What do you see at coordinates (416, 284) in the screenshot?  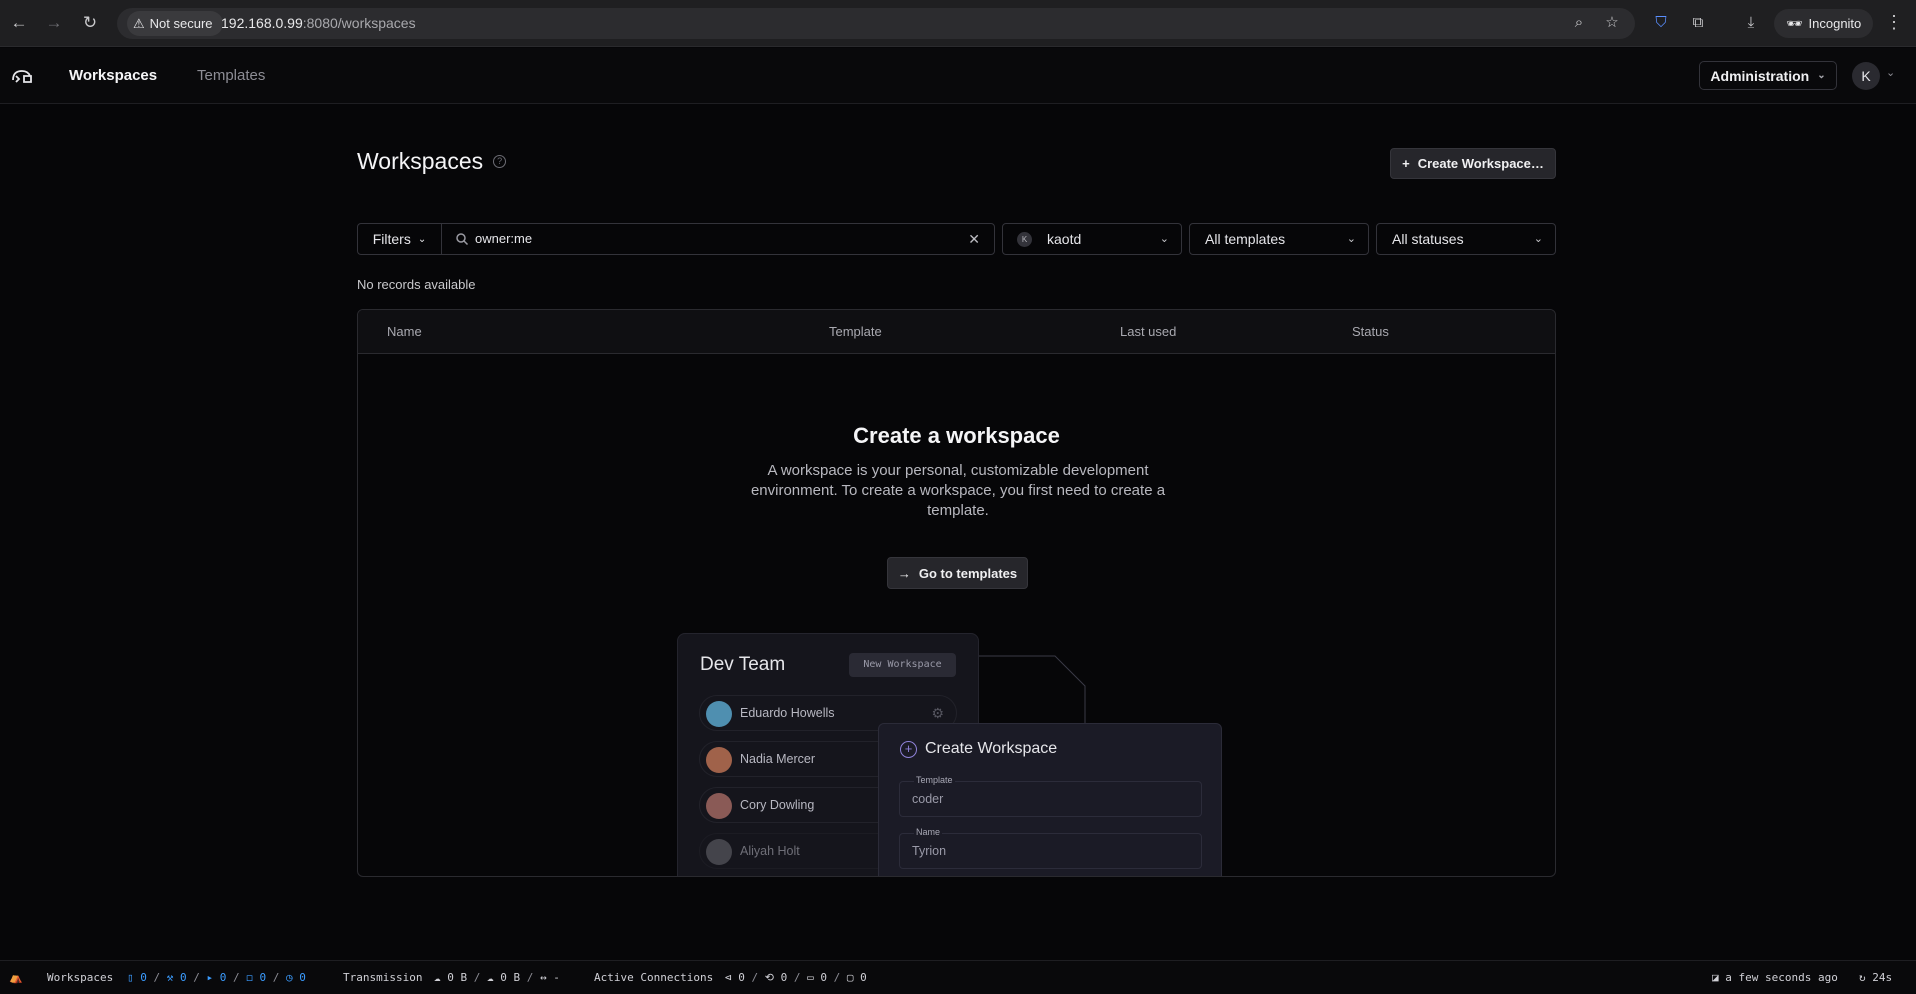 I see `records-count: No records available` at bounding box center [416, 284].